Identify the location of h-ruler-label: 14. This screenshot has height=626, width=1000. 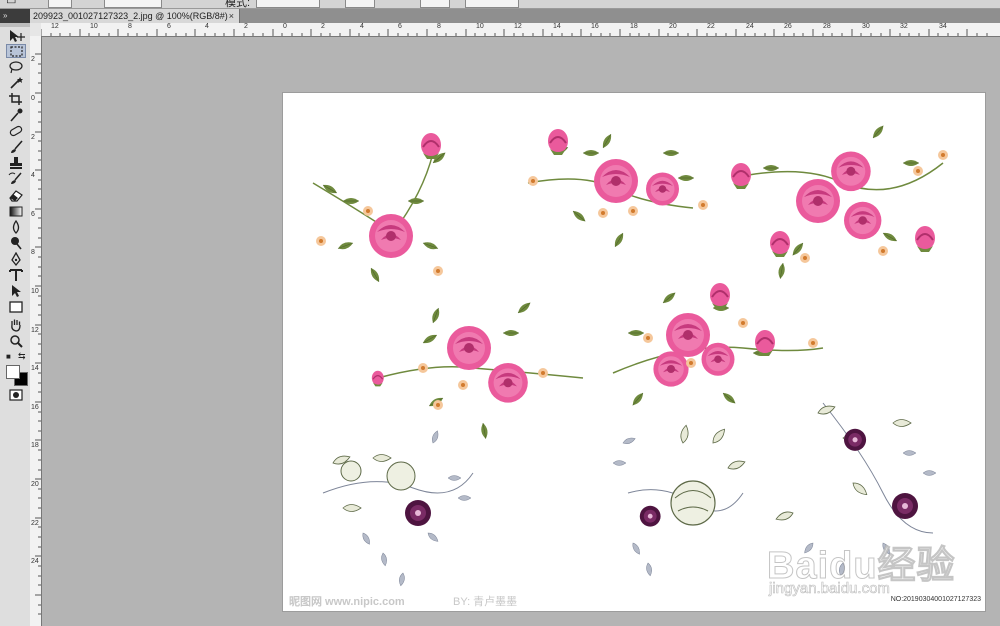
(557, 26).